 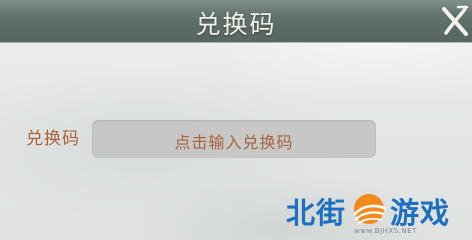 I want to click on code-input: 点击输入兑换码, so click(x=234, y=139).